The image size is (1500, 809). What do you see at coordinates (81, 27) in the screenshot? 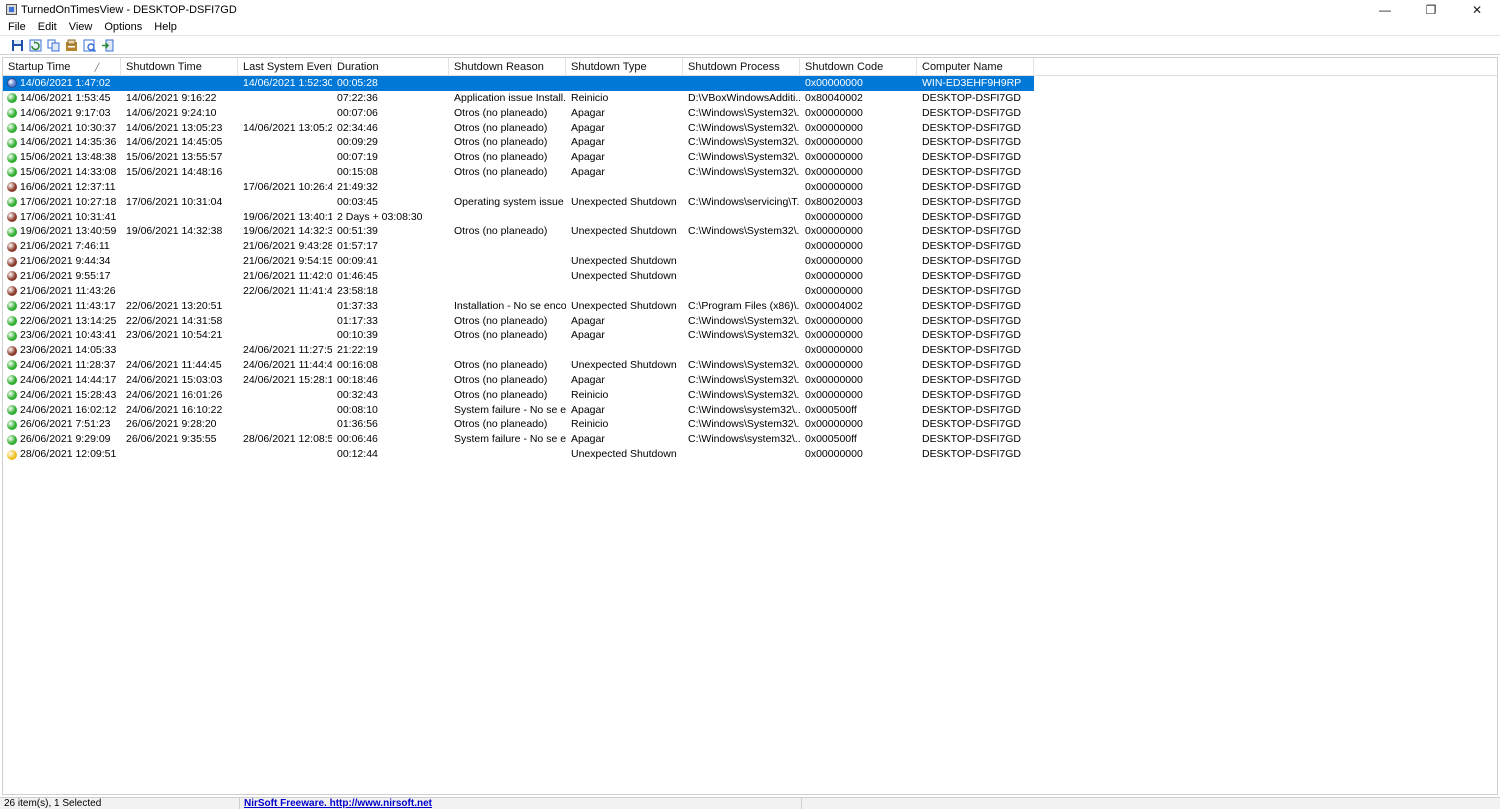
I see `menu-view: View` at bounding box center [81, 27].